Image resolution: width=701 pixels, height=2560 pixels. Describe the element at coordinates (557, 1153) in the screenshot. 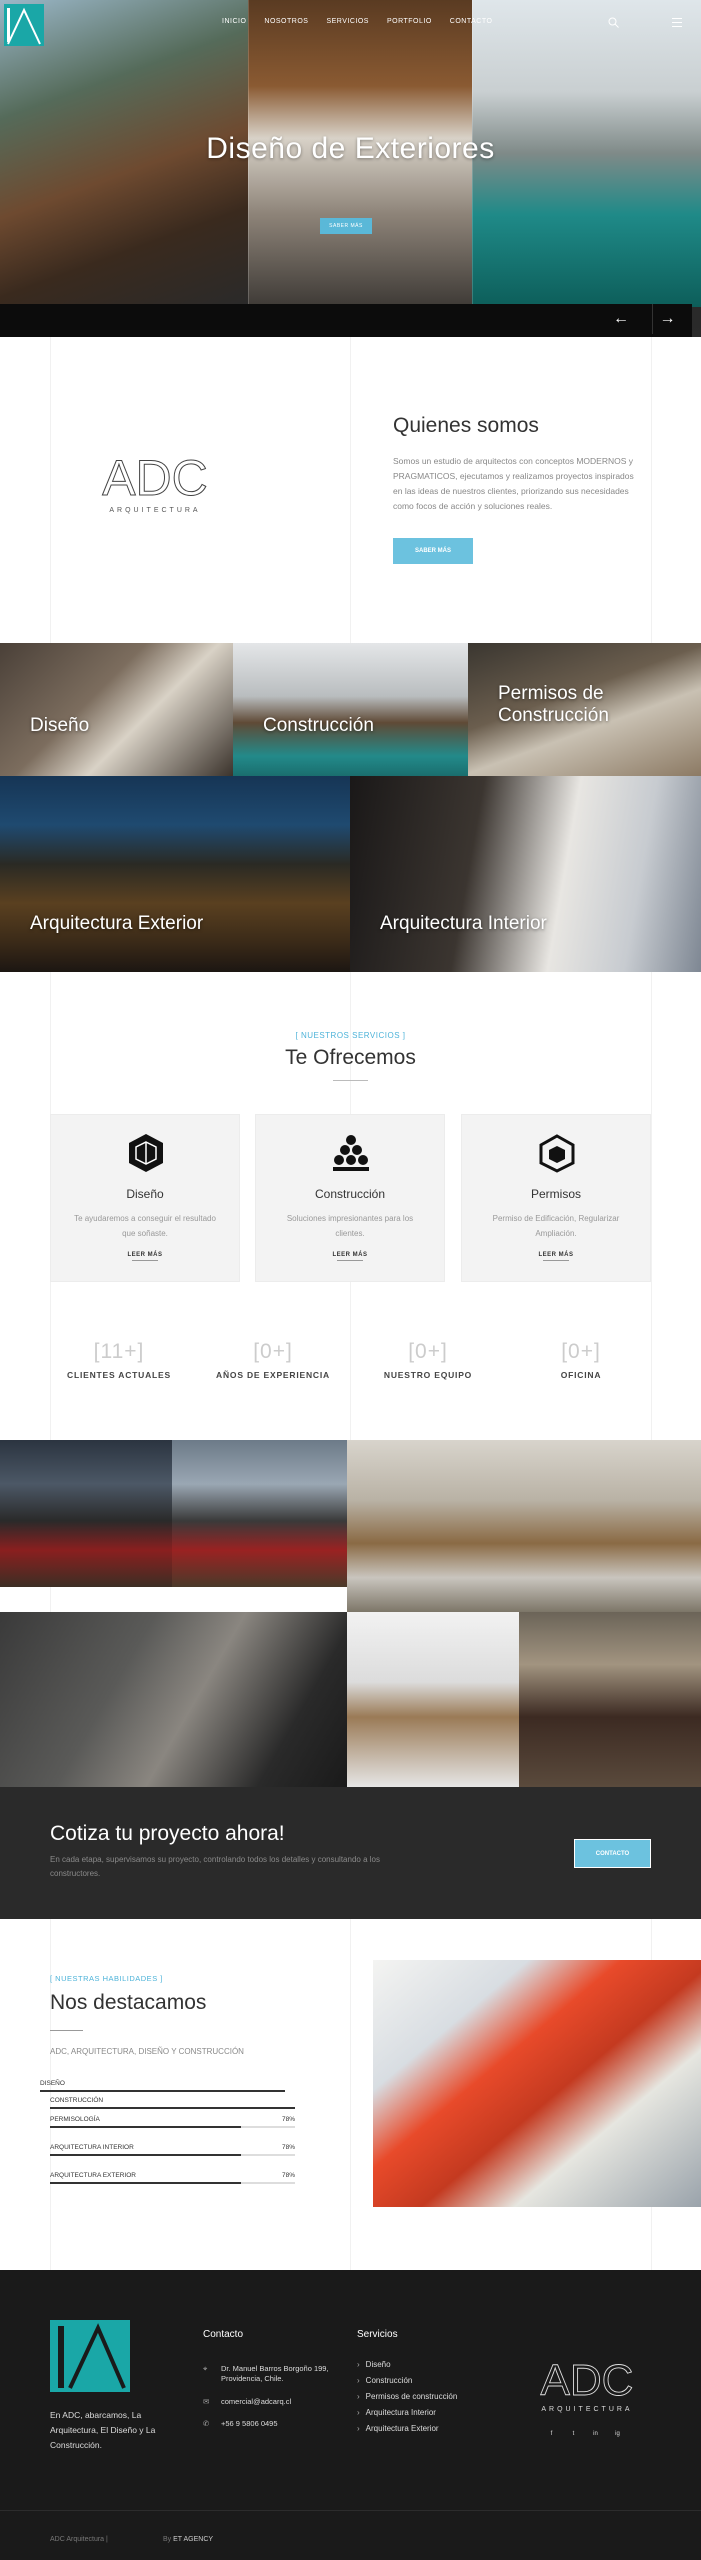

I see `cube-icon` at that location.